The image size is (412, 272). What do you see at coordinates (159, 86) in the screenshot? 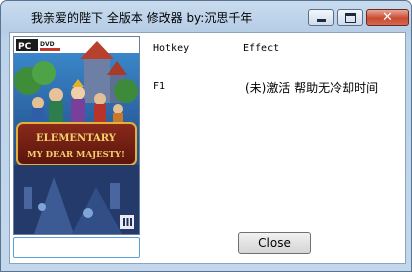
I see `hotkey-cell: F1` at bounding box center [159, 86].